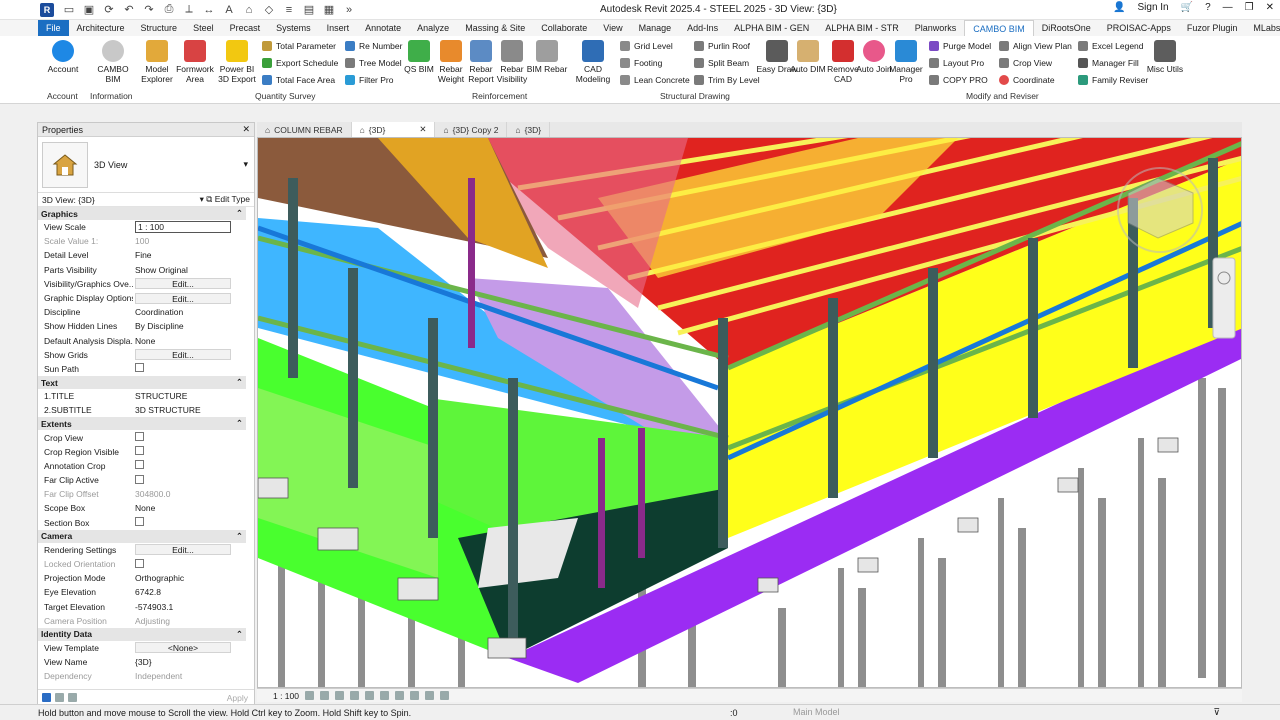 The width and height of the screenshot is (1280, 720). I want to click on property-value-text: -574903.1, so click(154, 607).